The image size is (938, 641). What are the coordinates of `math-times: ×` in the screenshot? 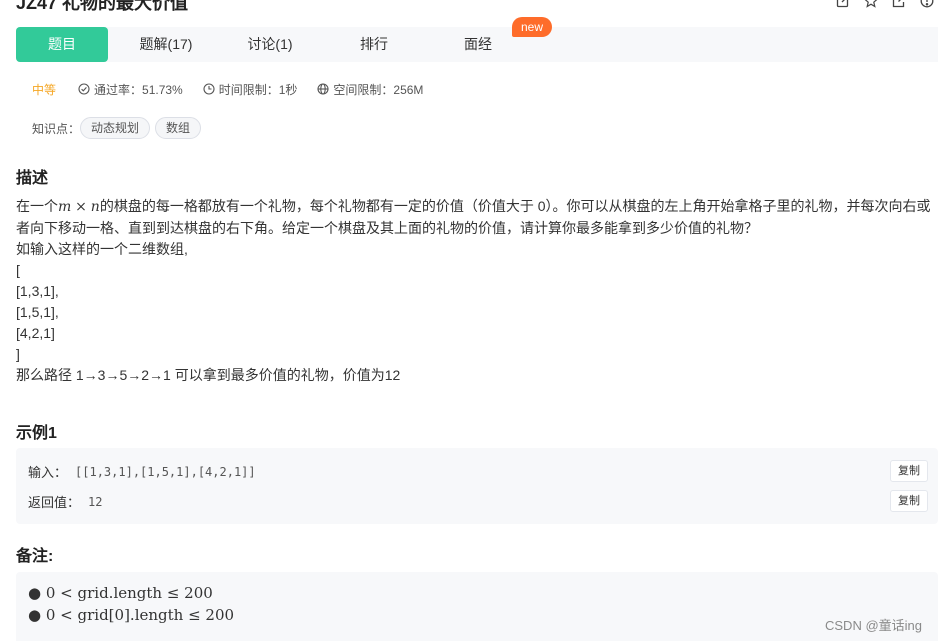 It's located at (81, 207).